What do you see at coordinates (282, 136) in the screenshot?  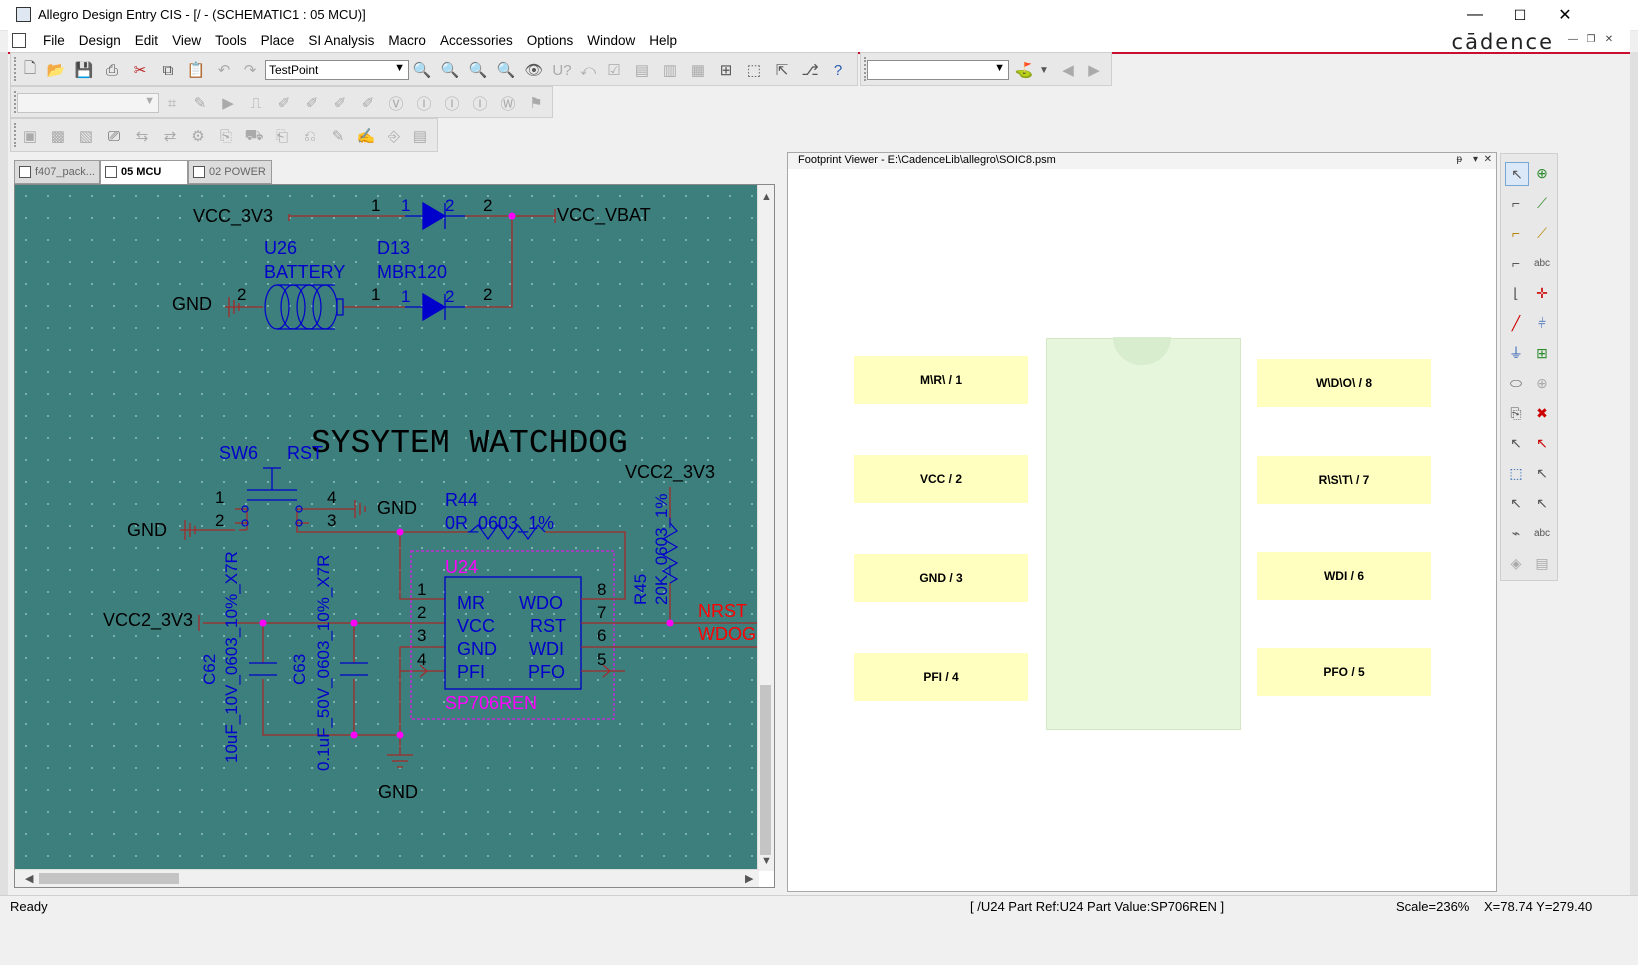 I see `cap-tool-10-icon: ⎗` at bounding box center [282, 136].